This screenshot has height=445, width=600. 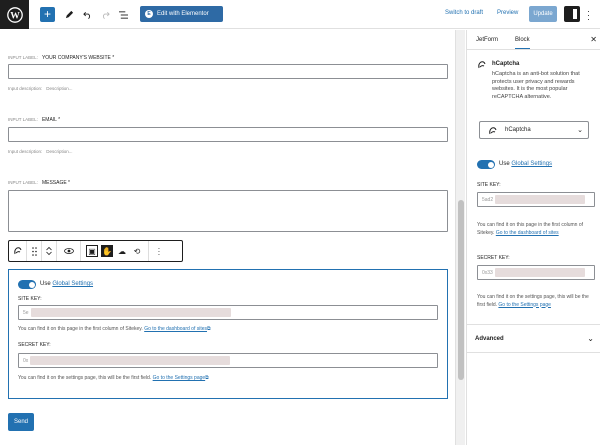 What do you see at coordinates (149, 14) in the screenshot?
I see `elementor-icon: E` at bounding box center [149, 14].